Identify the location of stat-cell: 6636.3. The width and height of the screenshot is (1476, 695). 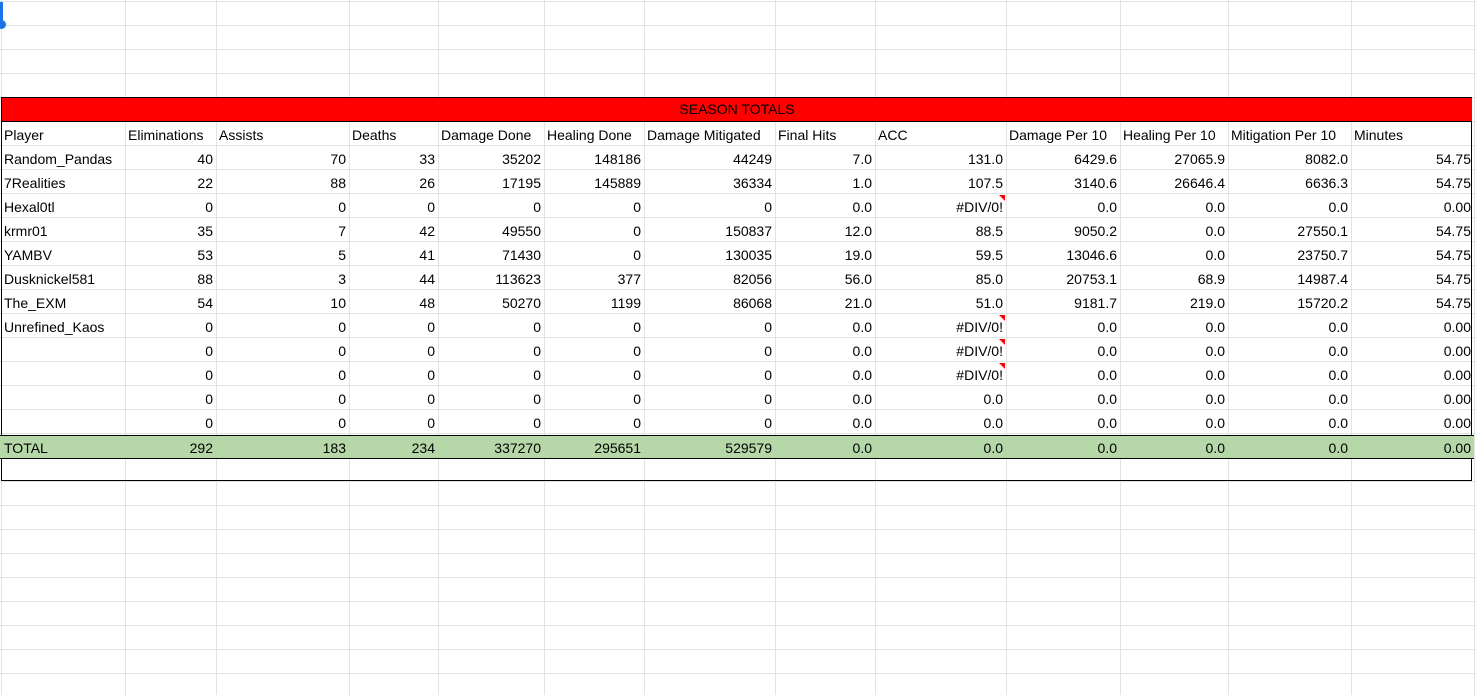
(1289, 183).